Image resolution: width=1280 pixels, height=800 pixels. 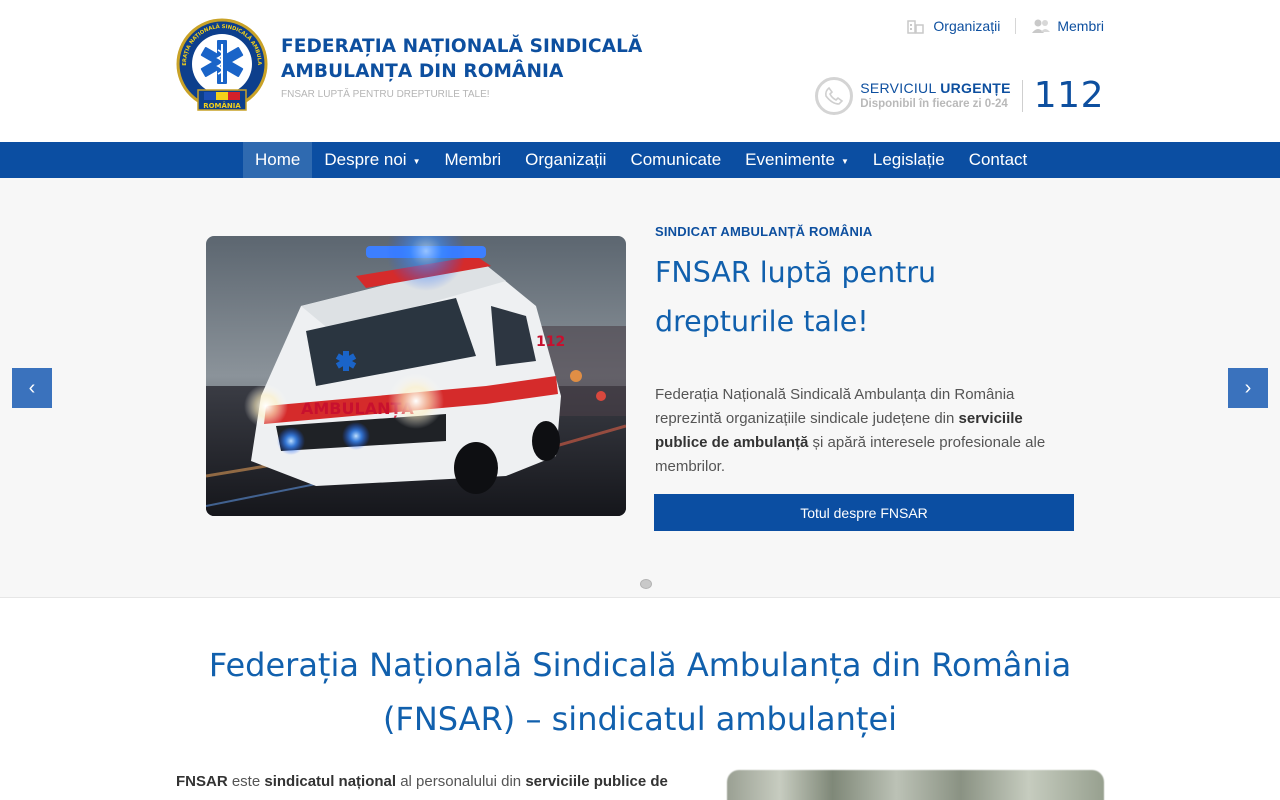 I want to click on nav-despre-noi: Despre noi ▼, so click(x=372, y=160).